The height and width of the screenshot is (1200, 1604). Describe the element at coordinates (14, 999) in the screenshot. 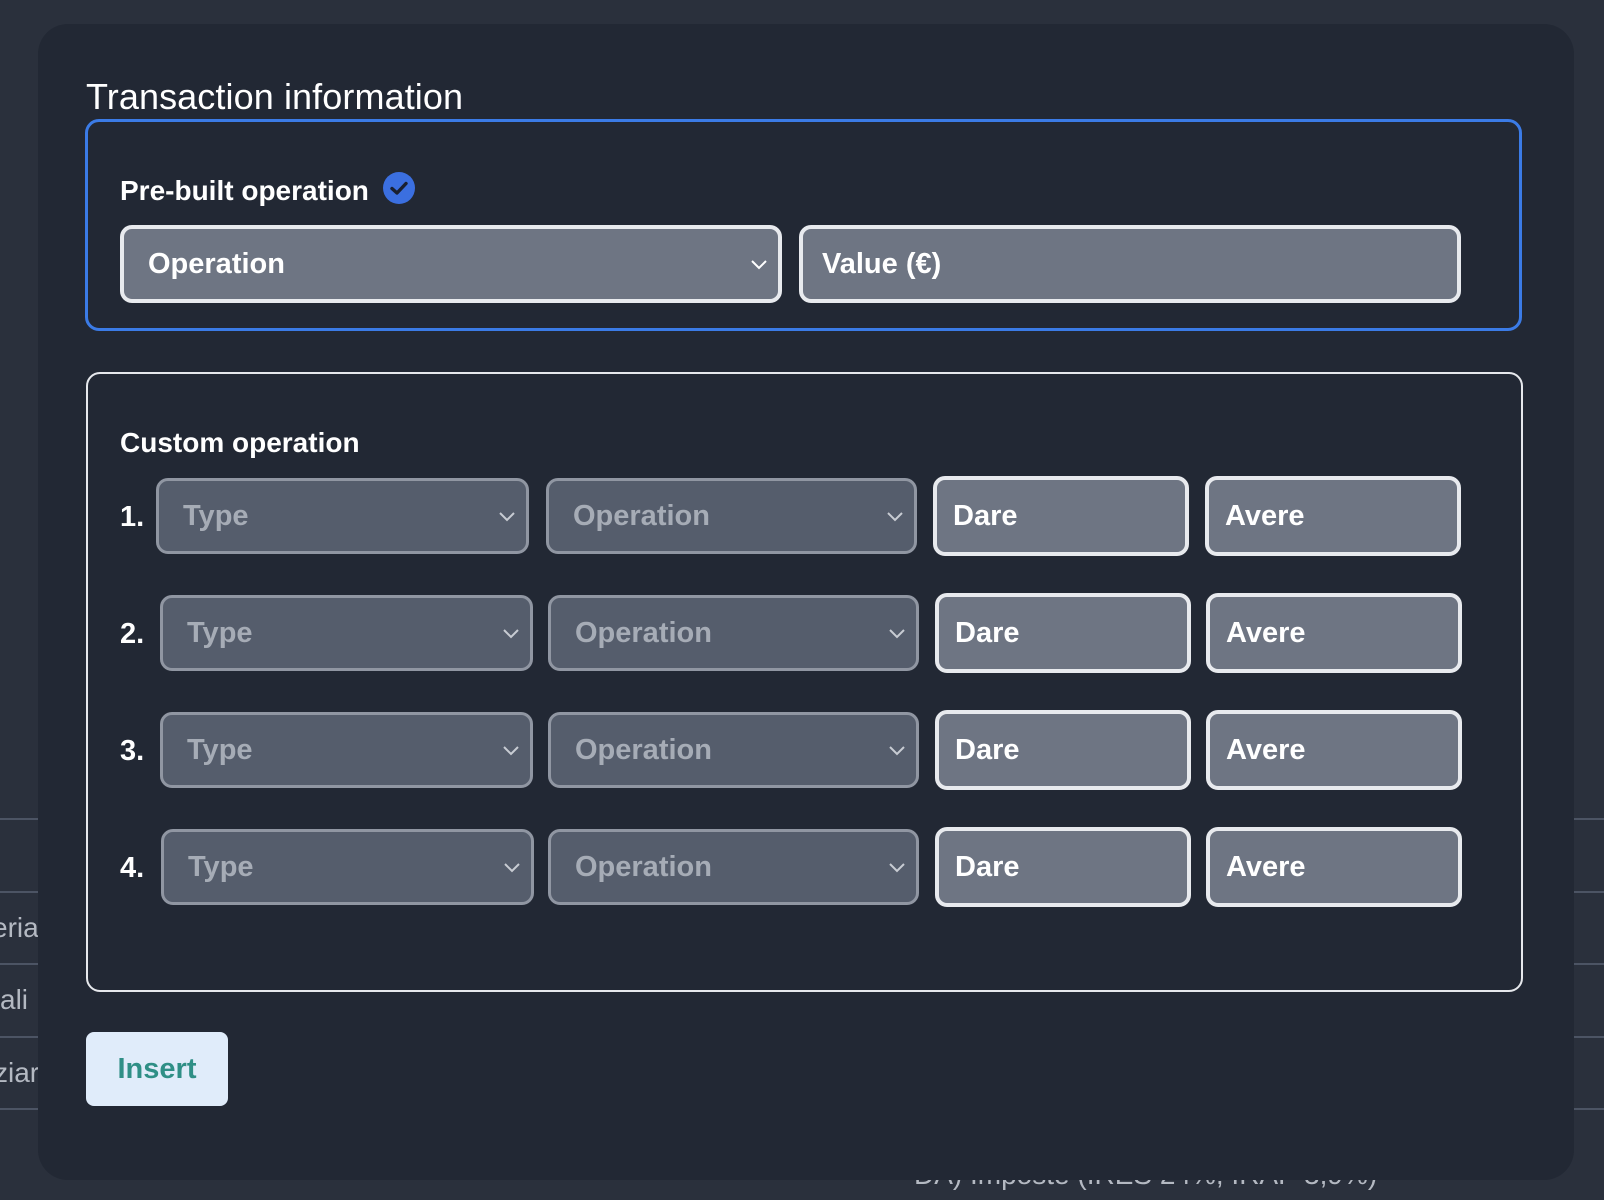

I see `bg-text-fragment: ali` at that location.